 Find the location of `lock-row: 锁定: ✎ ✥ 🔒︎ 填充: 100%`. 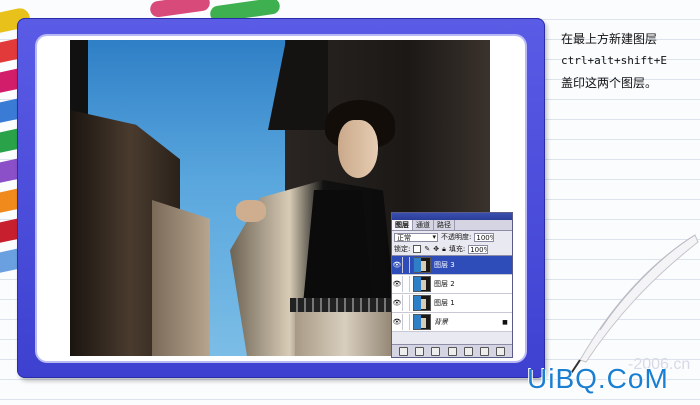

lock-row: 锁定: ✎ ✥ 🔒︎ 填充: 100% is located at coordinates (452, 249).